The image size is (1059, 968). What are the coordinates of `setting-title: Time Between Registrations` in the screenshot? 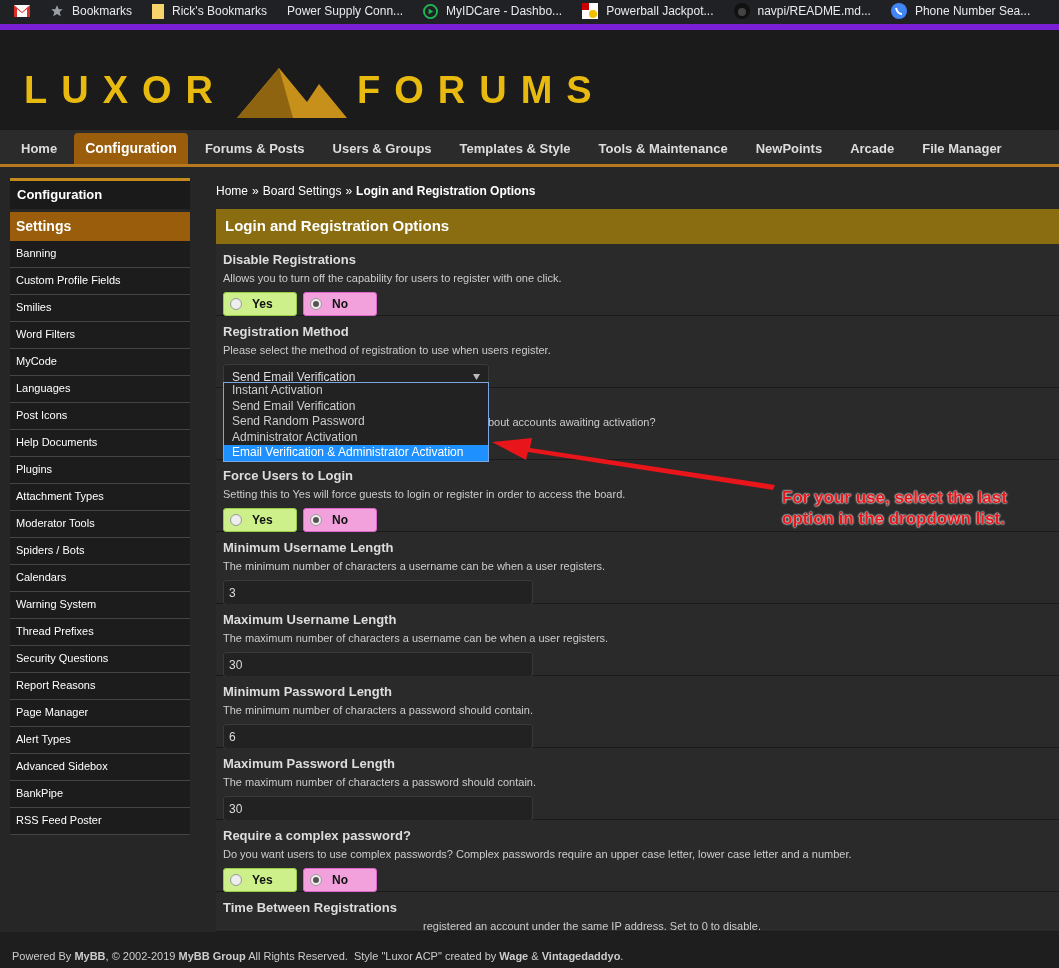 It's located at (310, 908).